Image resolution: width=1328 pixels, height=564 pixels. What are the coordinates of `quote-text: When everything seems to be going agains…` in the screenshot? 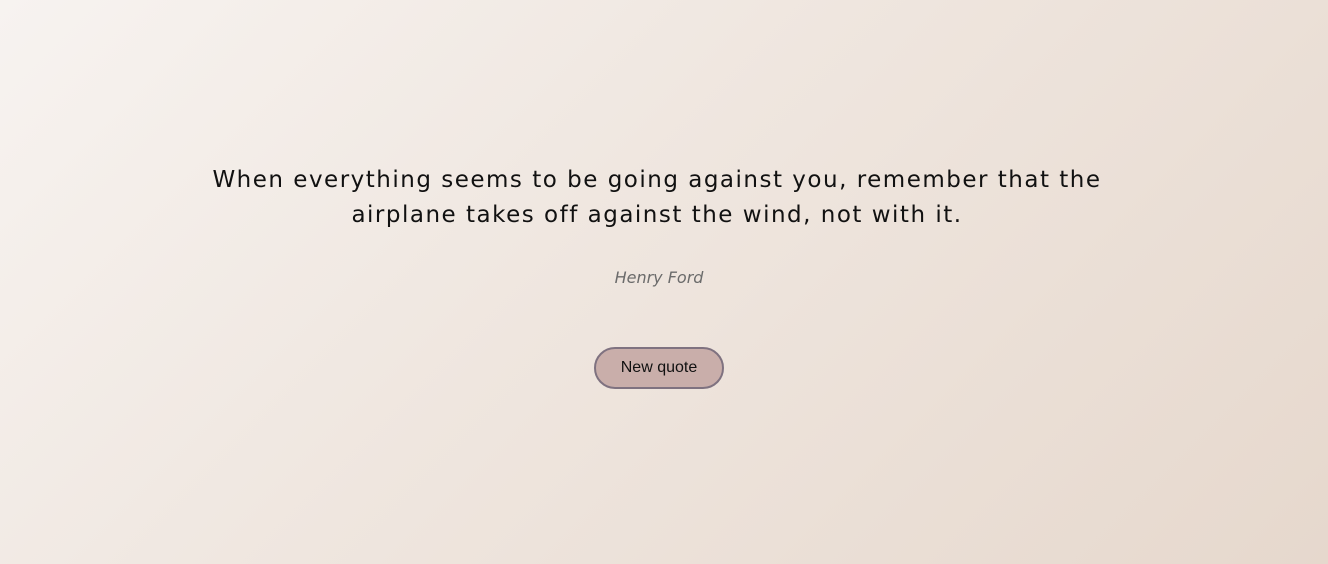 It's located at (657, 197).